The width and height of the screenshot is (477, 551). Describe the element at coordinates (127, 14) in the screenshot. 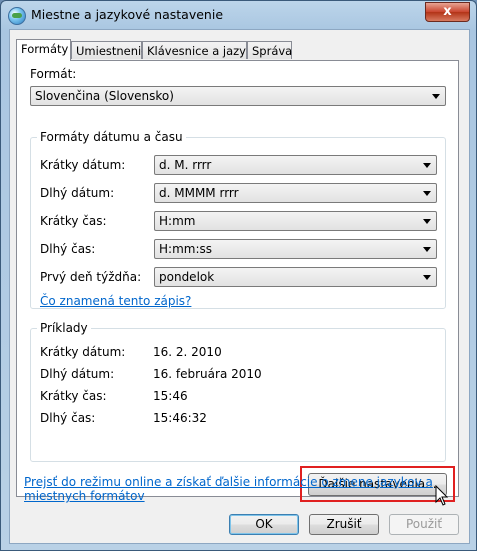

I see `window-title: Miestne a jazykové nastavenie` at that location.